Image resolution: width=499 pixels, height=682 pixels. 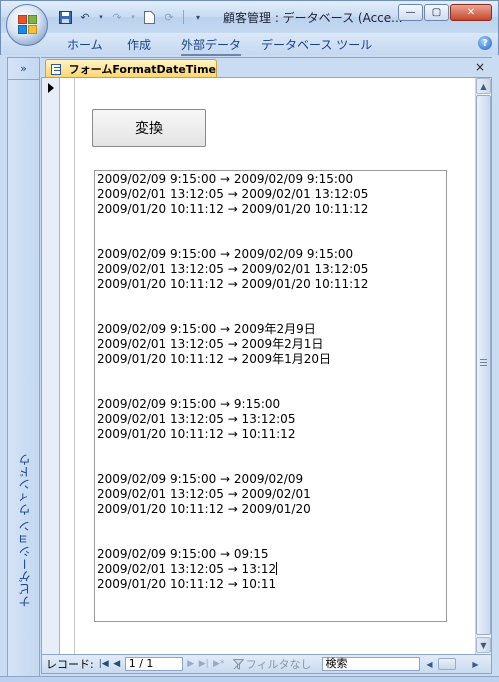 What do you see at coordinates (139, 44) in the screenshot?
I see `tab-create: 作成` at bounding box center [139, 44].